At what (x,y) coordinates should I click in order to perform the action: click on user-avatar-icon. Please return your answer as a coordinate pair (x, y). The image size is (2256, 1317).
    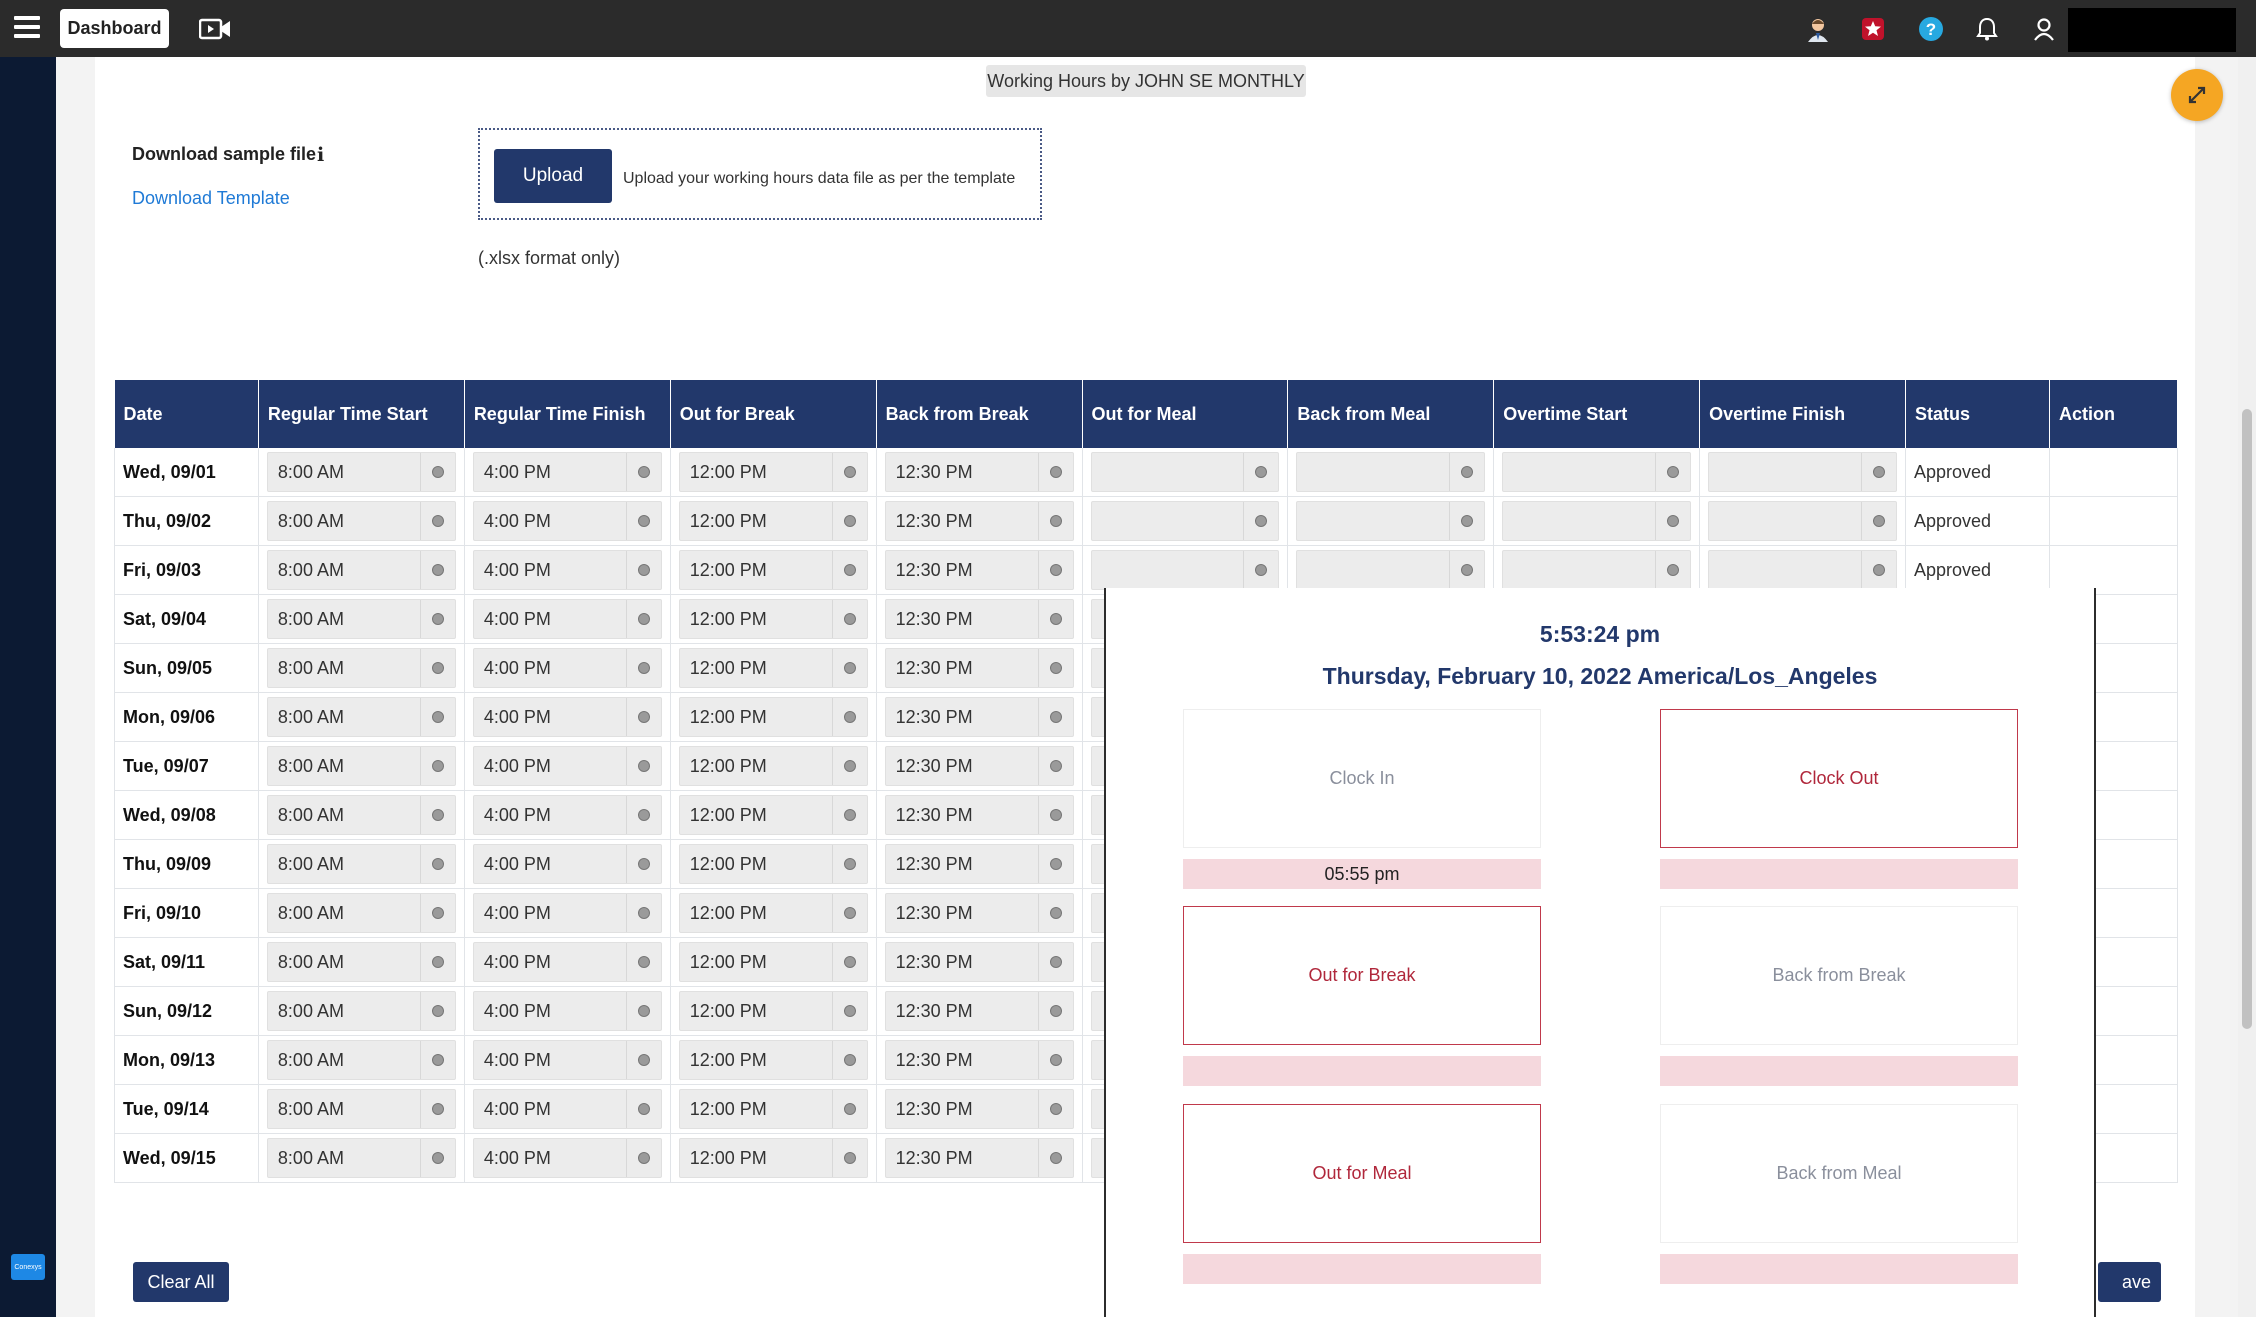
    Looking at the image, I should click on (1818, 29).